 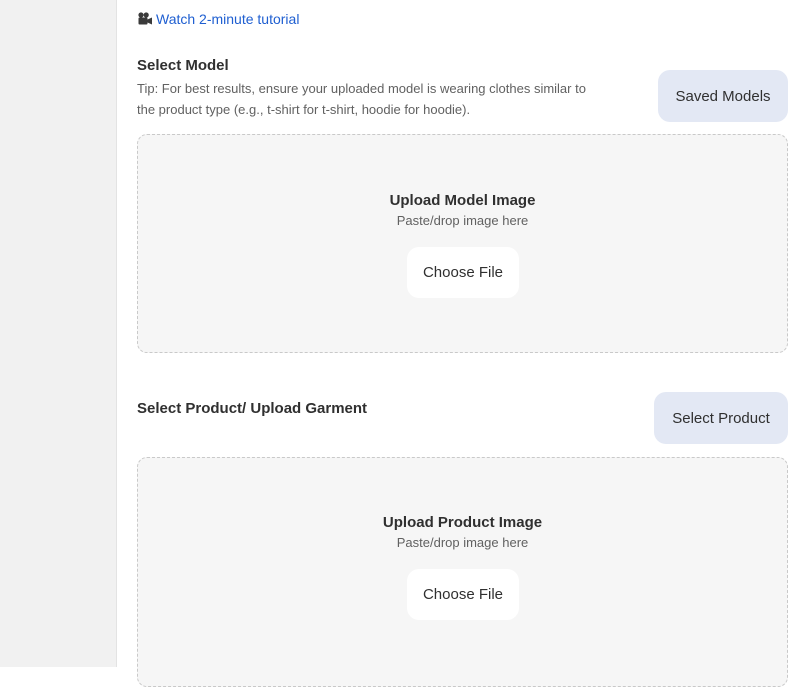 What do you see at coordinates (145, 19) in the screenshot?
I see `movie-camera-icon` at bounding box center [145, 19].